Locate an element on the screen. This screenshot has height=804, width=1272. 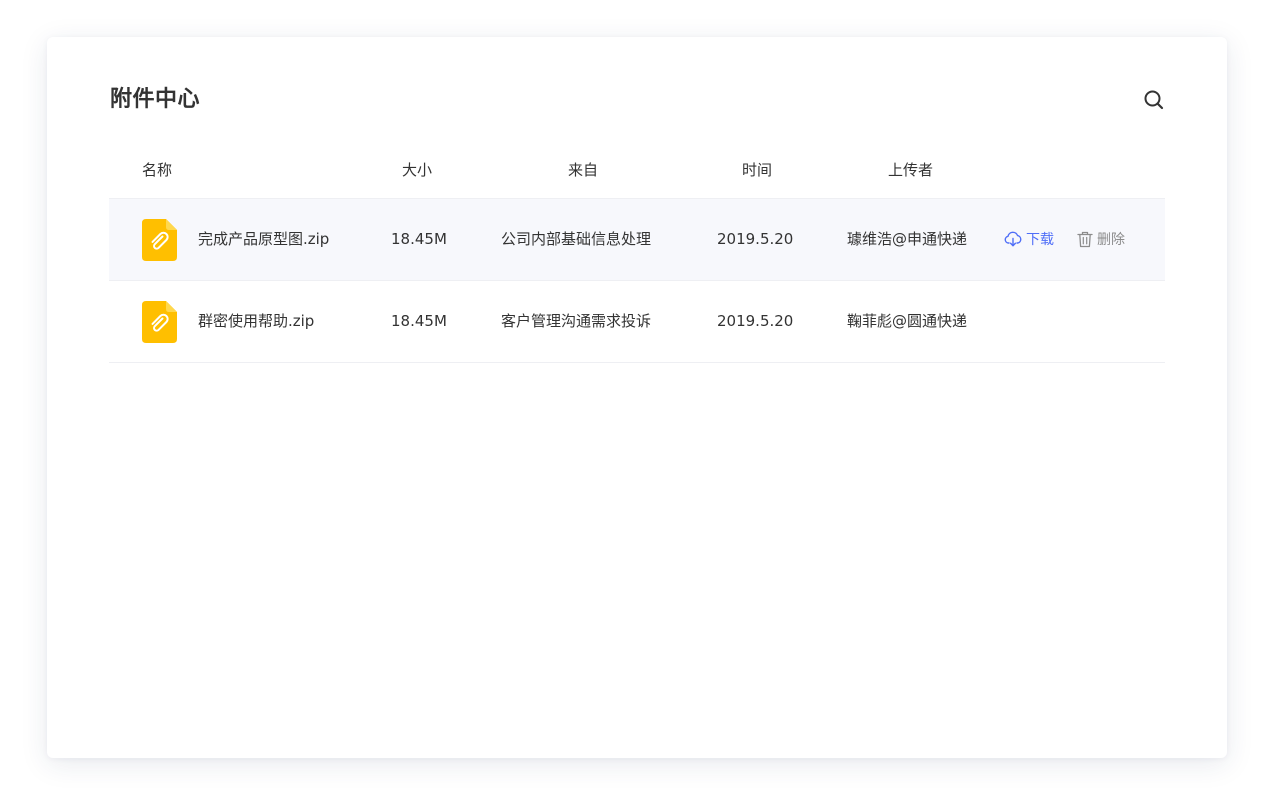
file-source: 客户管理沟通需求投诉 is located at coordinates (576, 321).